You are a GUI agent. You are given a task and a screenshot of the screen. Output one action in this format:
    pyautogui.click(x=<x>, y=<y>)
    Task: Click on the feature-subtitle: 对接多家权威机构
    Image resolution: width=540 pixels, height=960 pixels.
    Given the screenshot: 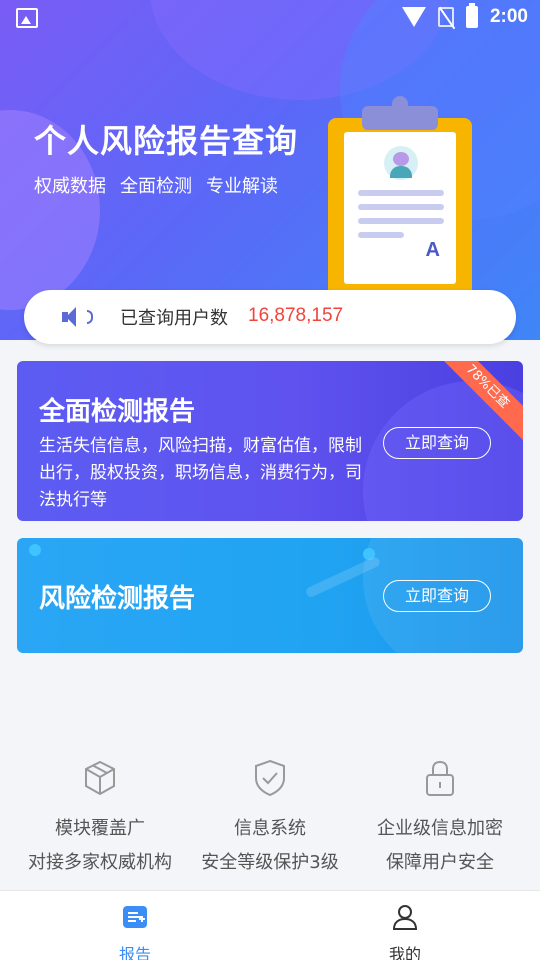 What is the action you would take?
    pyautogui.click(x=100, y=862)
    